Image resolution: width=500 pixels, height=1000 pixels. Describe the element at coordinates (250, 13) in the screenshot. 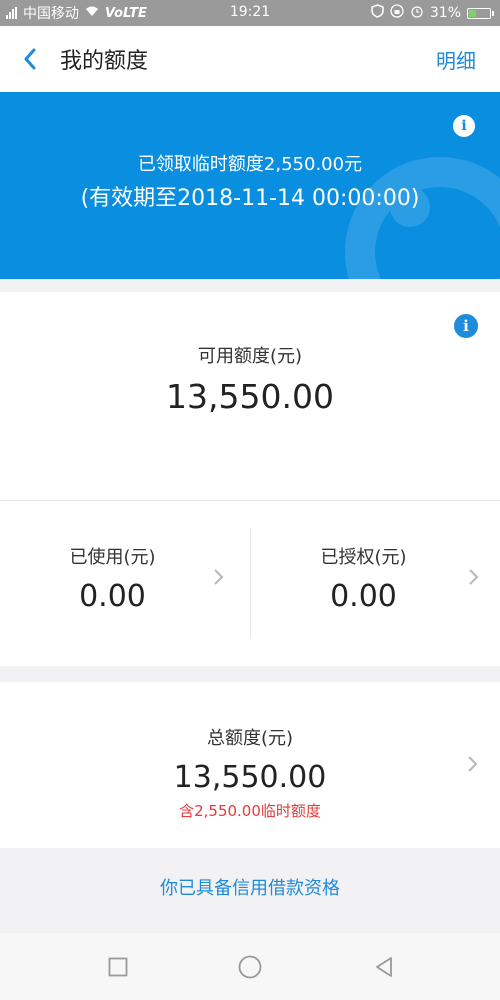

I see `status-bar: 中国移动 VoLTE 19:21 31%` at that location.